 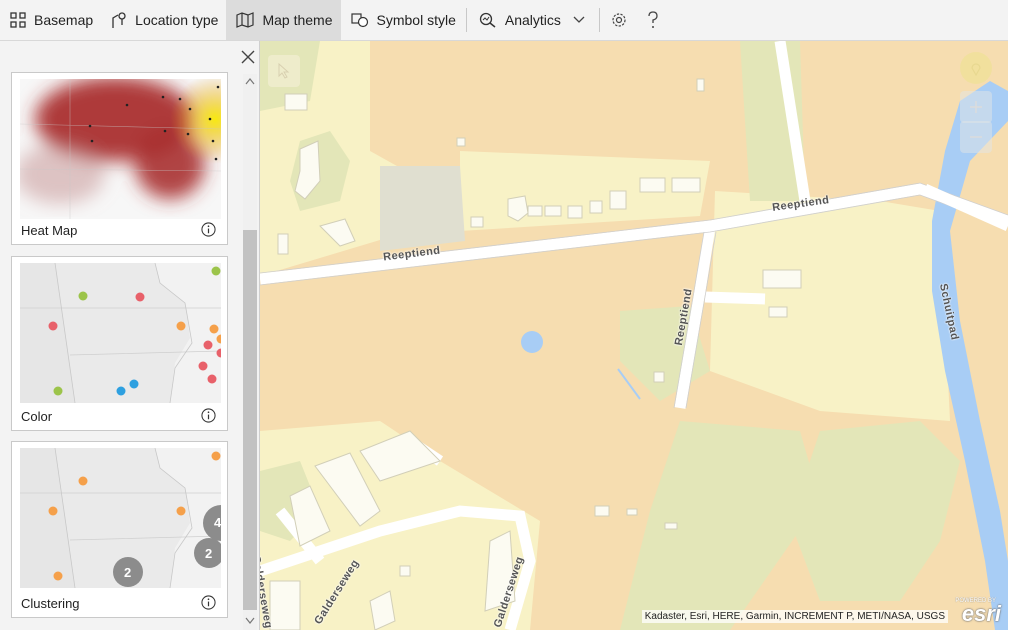 What do you see at coordinates (250, 420) in the screenshot?
I see `scroll-thumb` at bounding box center [250, 420].